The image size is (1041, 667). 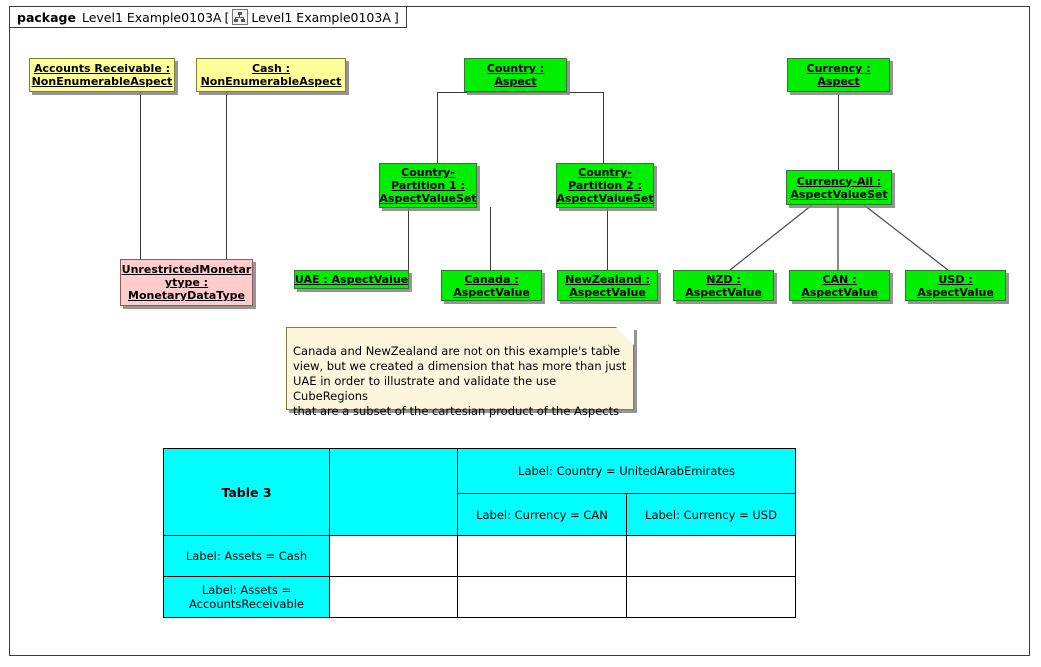 What do you see at coordinates (187, 295) in the screenshot?
I see `node-unrestricted-monetarytype-line3: MonetaryDataType` at bounding box center [187, 295].